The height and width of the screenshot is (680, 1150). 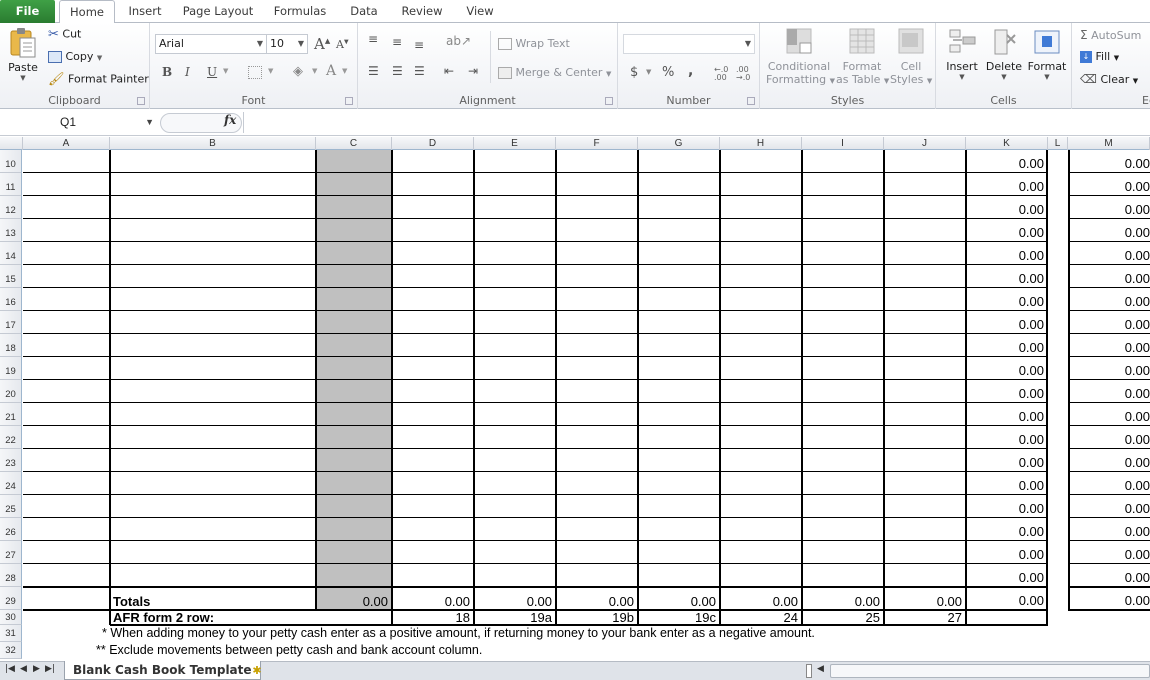 What do you see at coordinates (23, 669) in the screenshot?
I see `prev-sheet-icon: ◀` at bounding box center [23, 669].